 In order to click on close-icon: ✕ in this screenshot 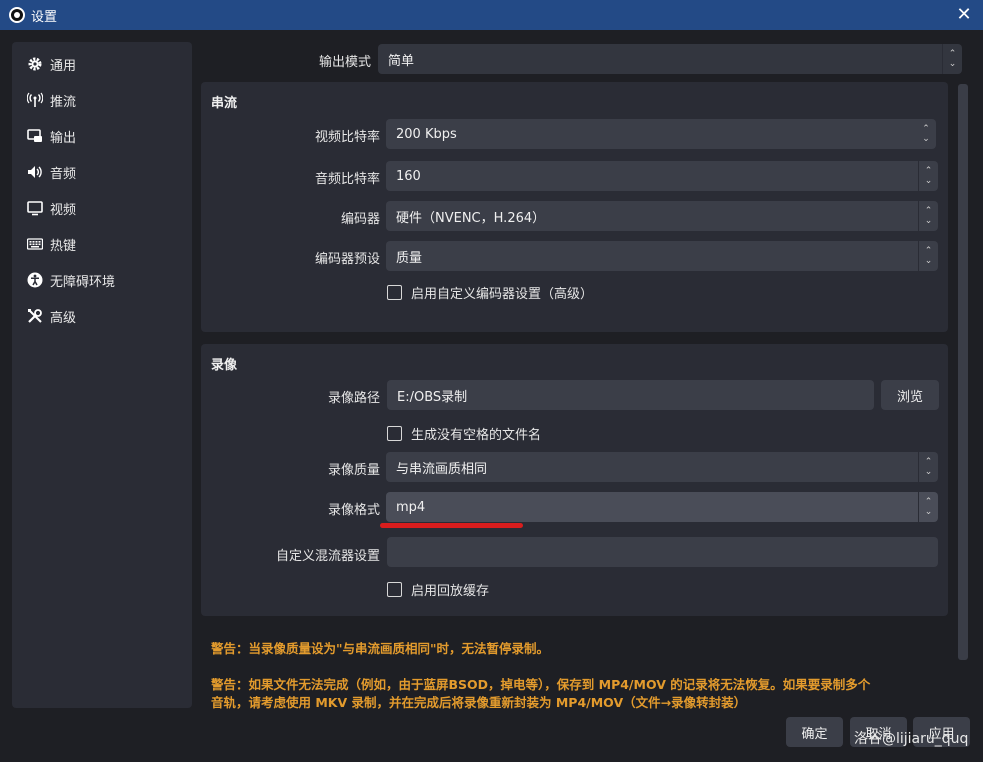, I will do `click(964, 15)`.